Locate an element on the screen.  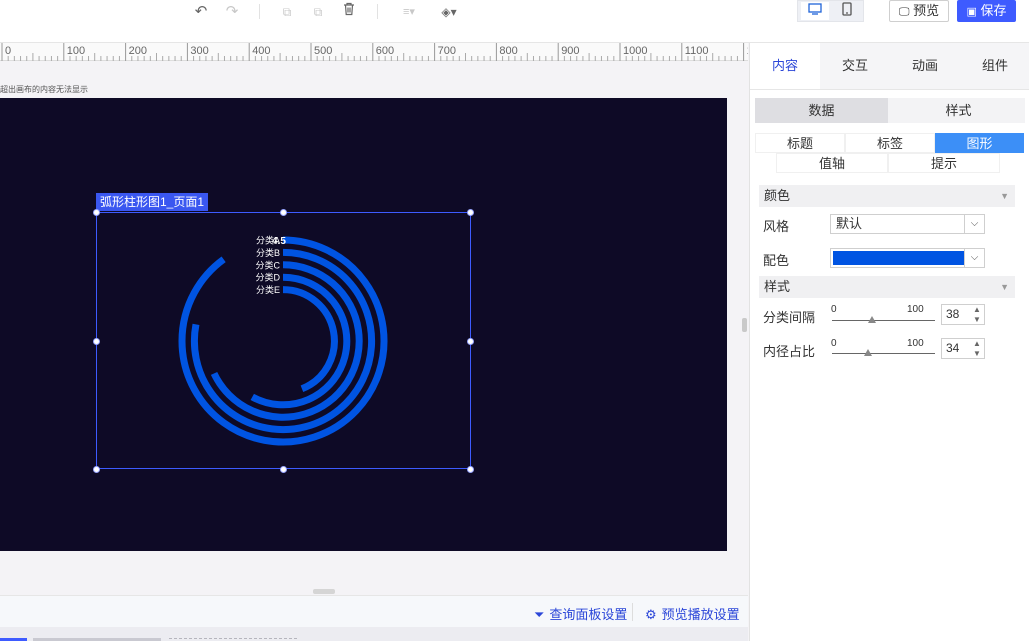
inner-slider-thumb is located at coordinates (868, 352).